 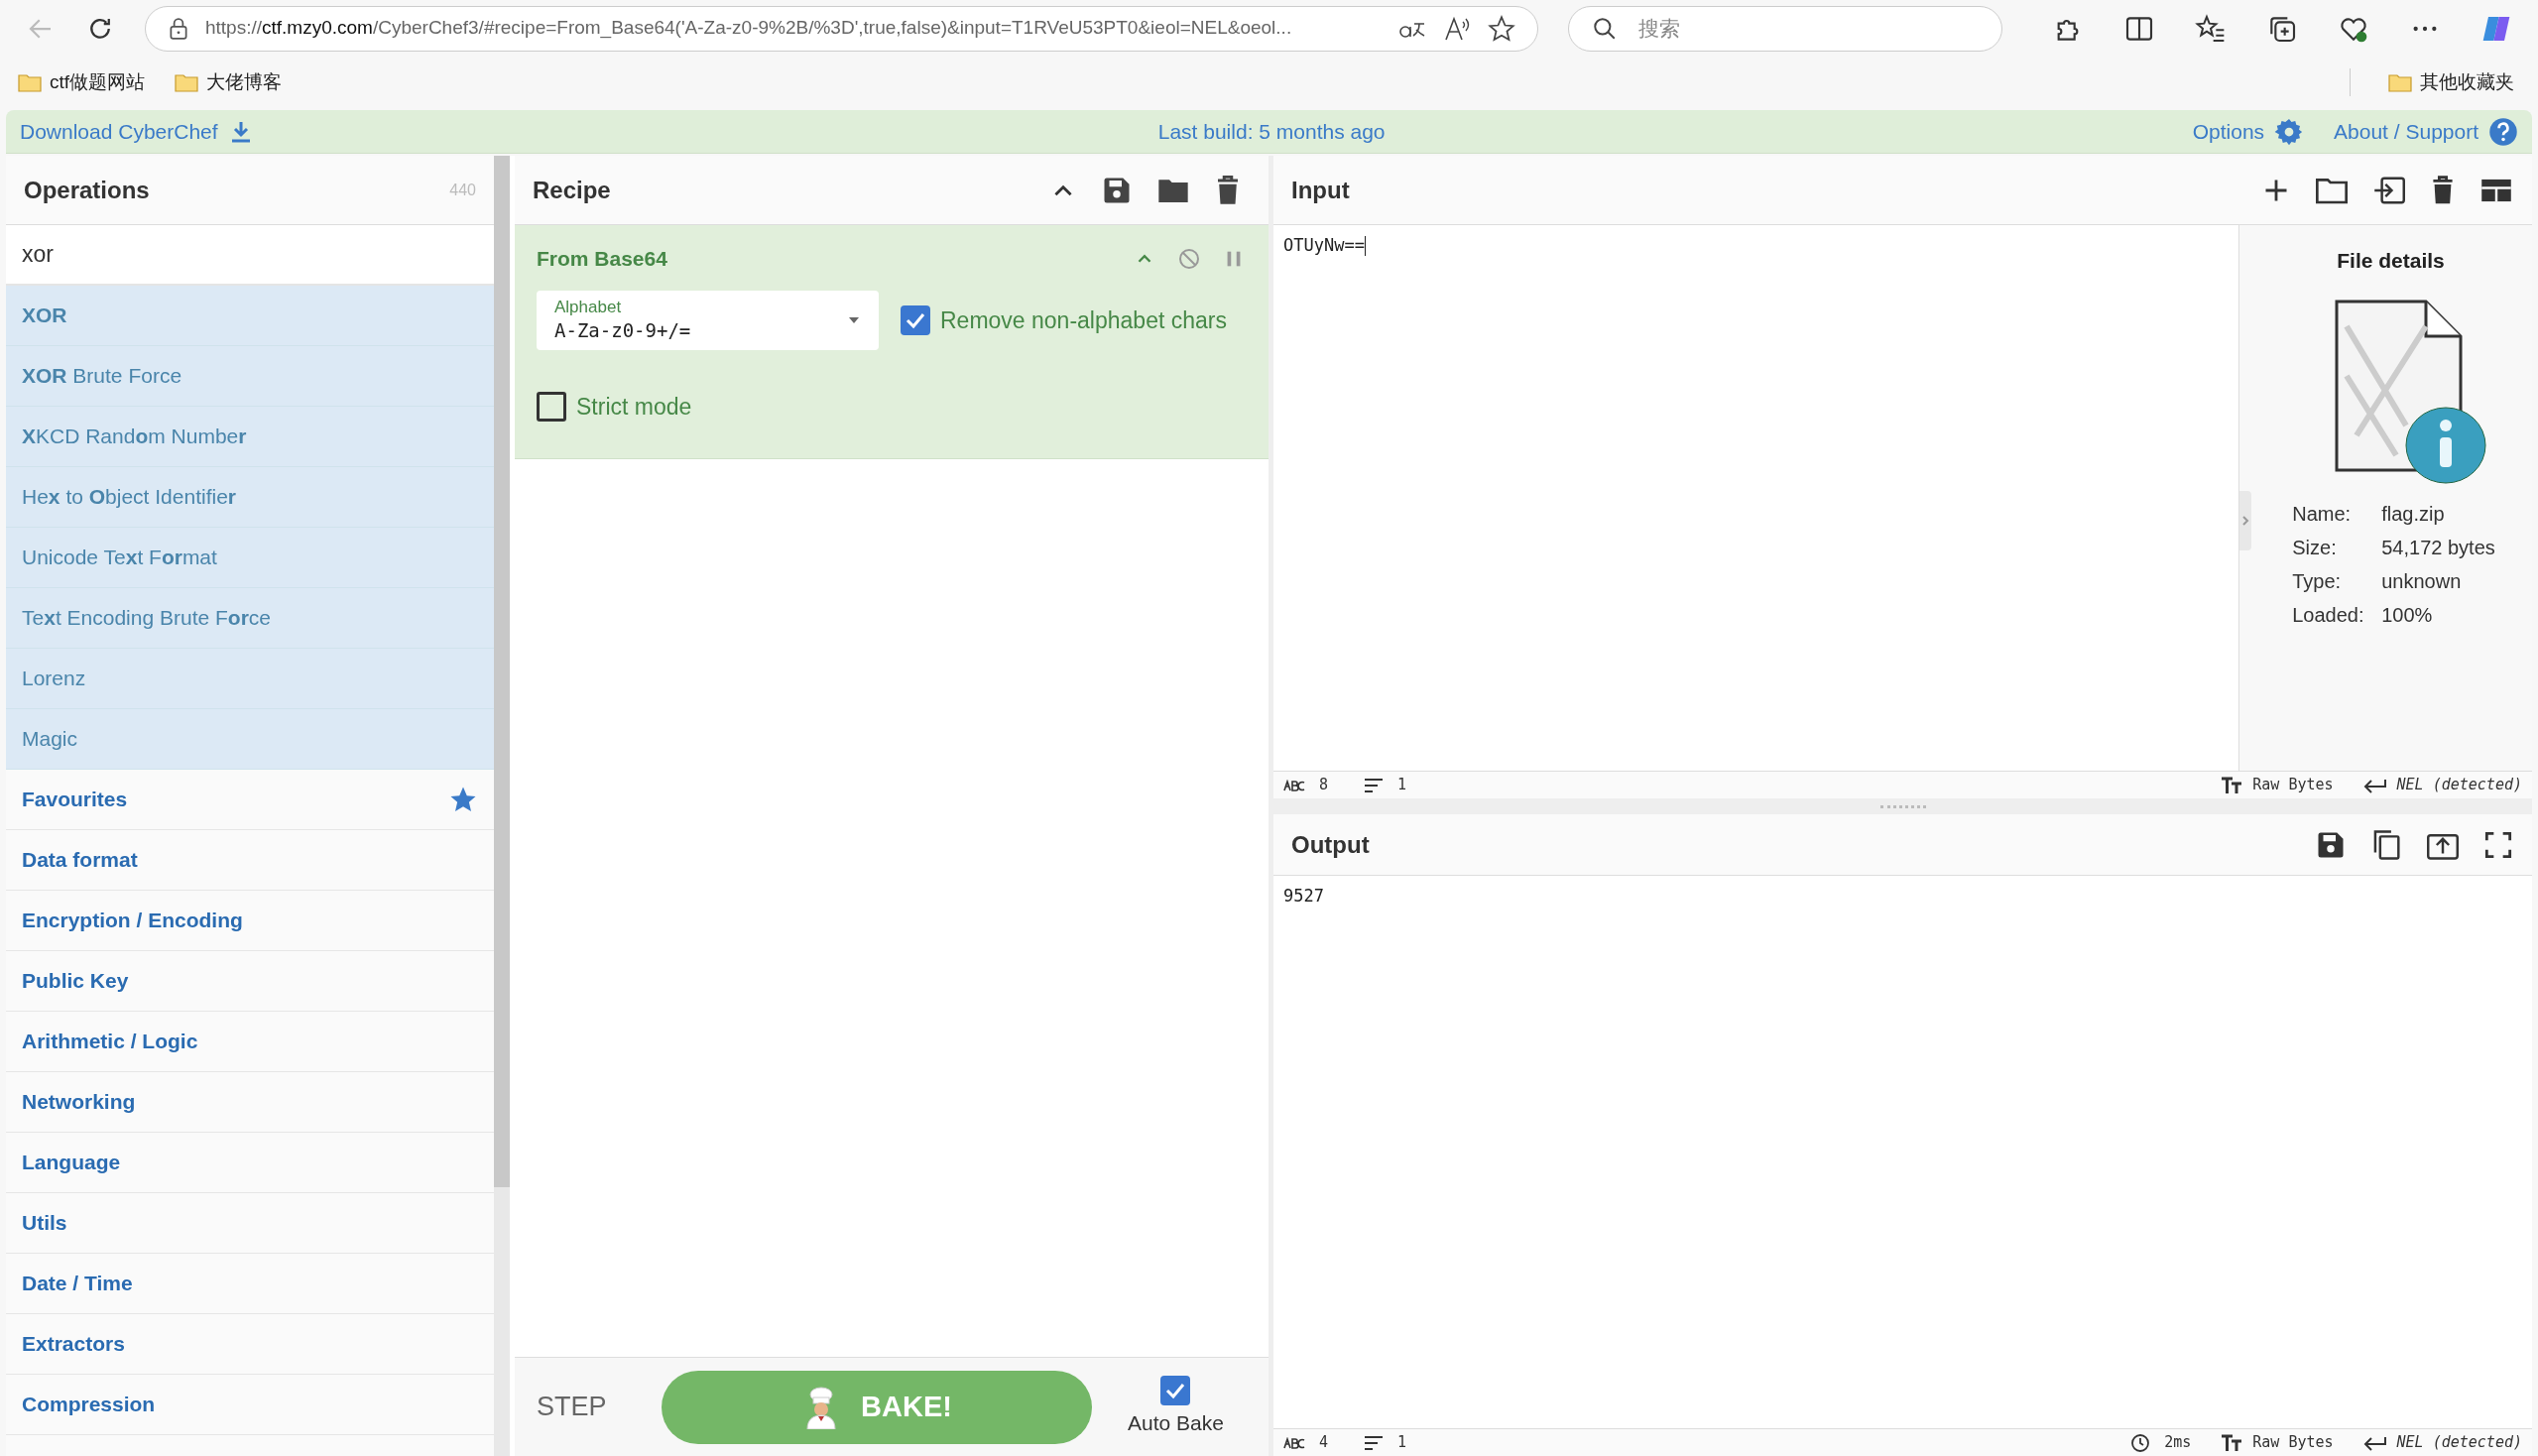 I want to click on alphabet-dropdown: Alphabet A-Za-z0-9+/=, so click(x=708, y=320).